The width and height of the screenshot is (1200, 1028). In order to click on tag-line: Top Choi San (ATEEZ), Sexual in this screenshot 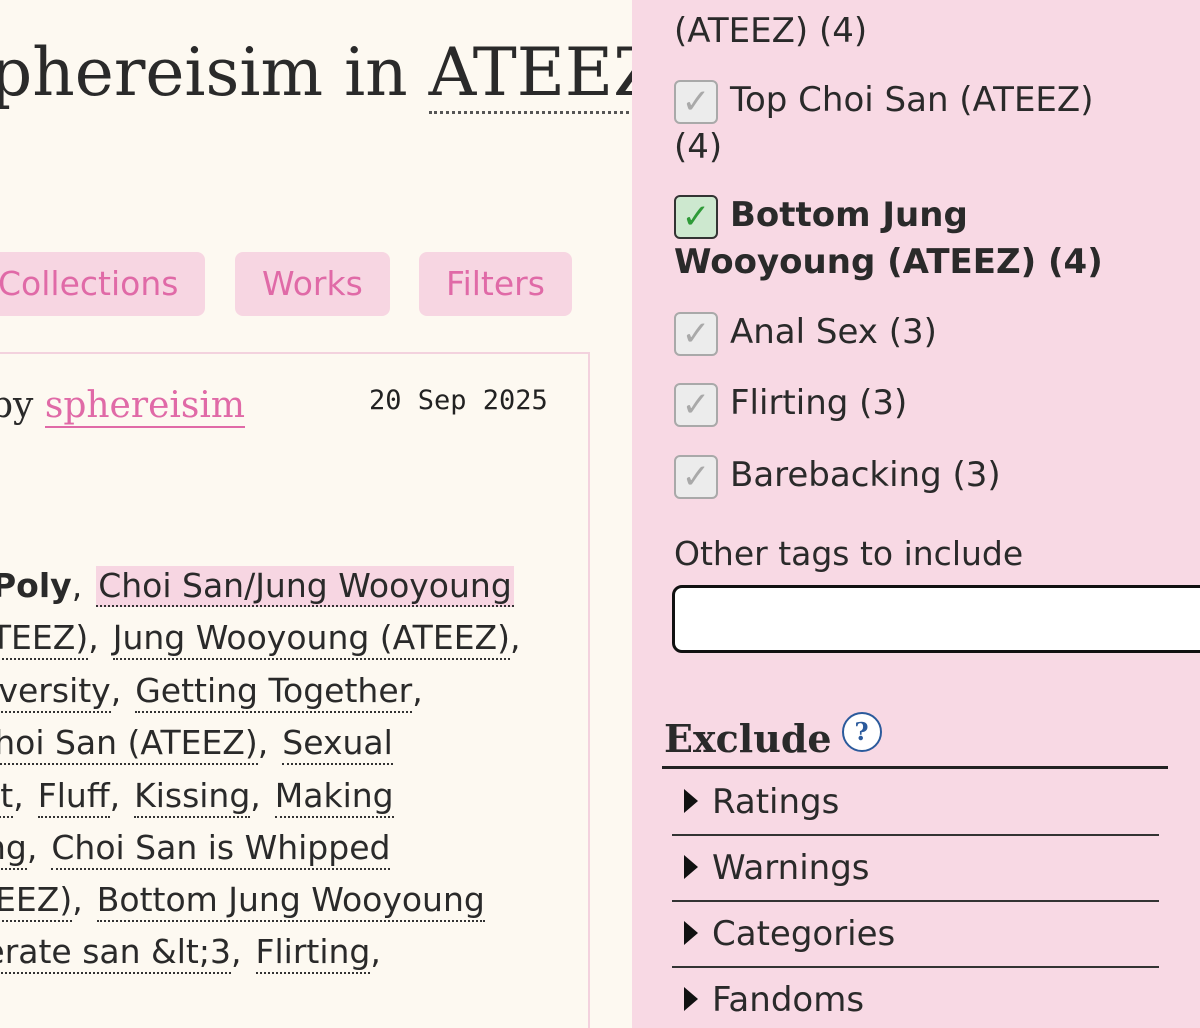, I will do `click(196, 743)`.